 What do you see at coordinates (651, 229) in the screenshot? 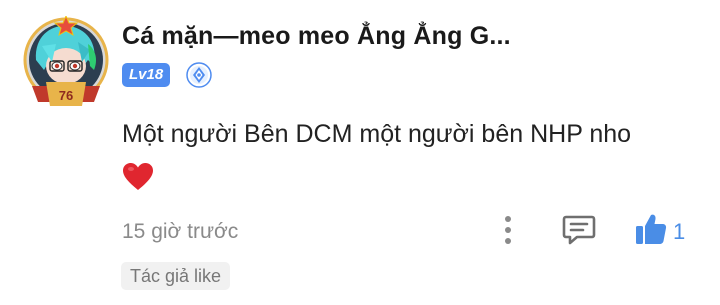
I see `thumbs-up-icon` at bounding box center [651, 229].